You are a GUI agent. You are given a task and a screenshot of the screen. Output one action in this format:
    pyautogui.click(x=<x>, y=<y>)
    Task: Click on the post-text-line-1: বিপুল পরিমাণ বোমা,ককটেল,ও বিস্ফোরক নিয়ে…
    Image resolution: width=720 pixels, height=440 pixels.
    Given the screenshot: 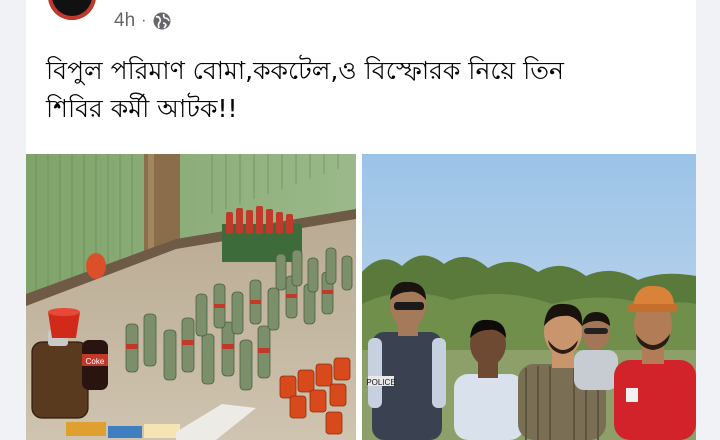 What is the action you would take?
    pyautogui.click(x=305, y=70)
    